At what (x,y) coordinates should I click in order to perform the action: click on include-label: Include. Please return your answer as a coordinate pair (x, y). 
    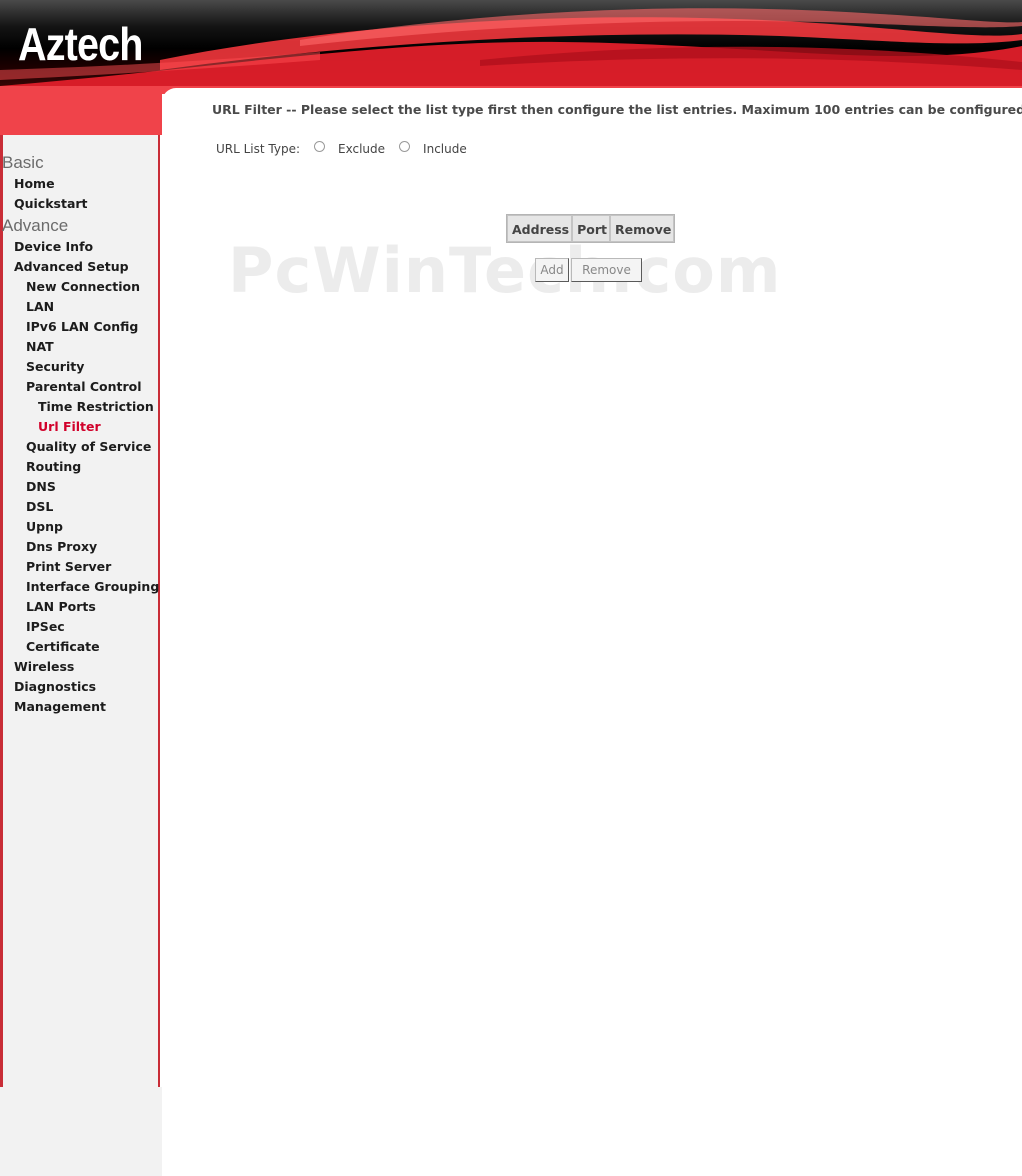
    Looking at the image, I should click on (445, 149).